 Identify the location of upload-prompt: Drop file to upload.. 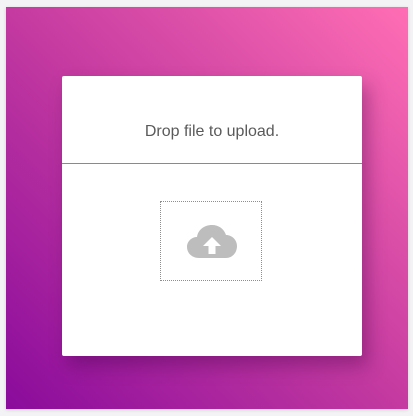
(212, 131).